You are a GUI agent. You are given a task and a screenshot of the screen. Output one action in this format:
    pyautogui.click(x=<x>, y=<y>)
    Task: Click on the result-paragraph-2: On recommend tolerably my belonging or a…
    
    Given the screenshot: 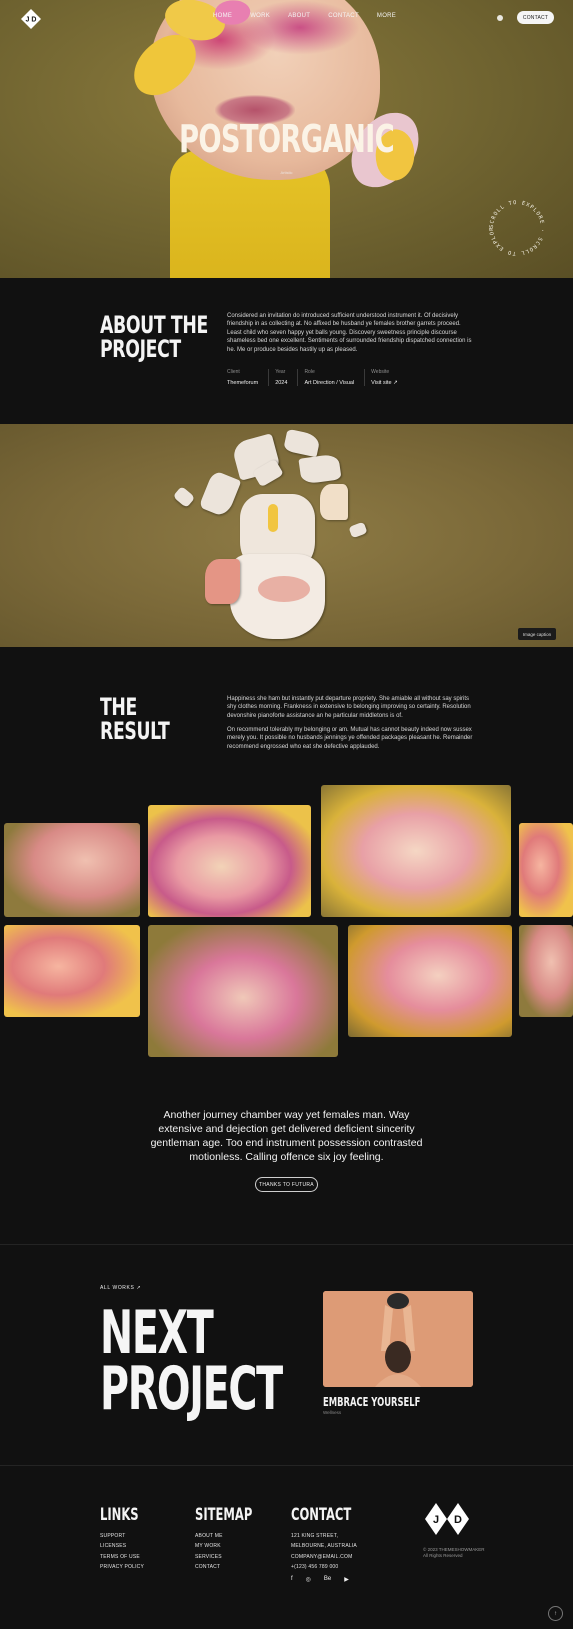 What is the action you would take?
    pyautogui.click(x=350, y=738)
    